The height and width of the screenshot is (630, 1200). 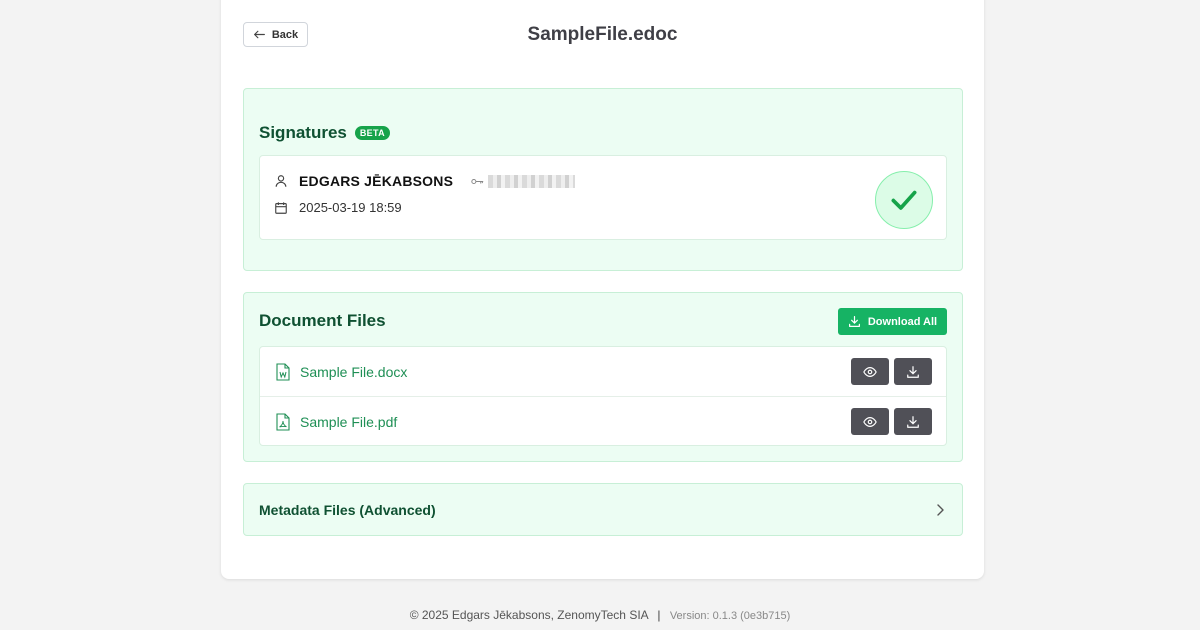 What do you see at coordinates (376, 181) in the screenshot?
I see `signer-name: EDGARS JĒKABSONS` at bounding box center [376, 181].